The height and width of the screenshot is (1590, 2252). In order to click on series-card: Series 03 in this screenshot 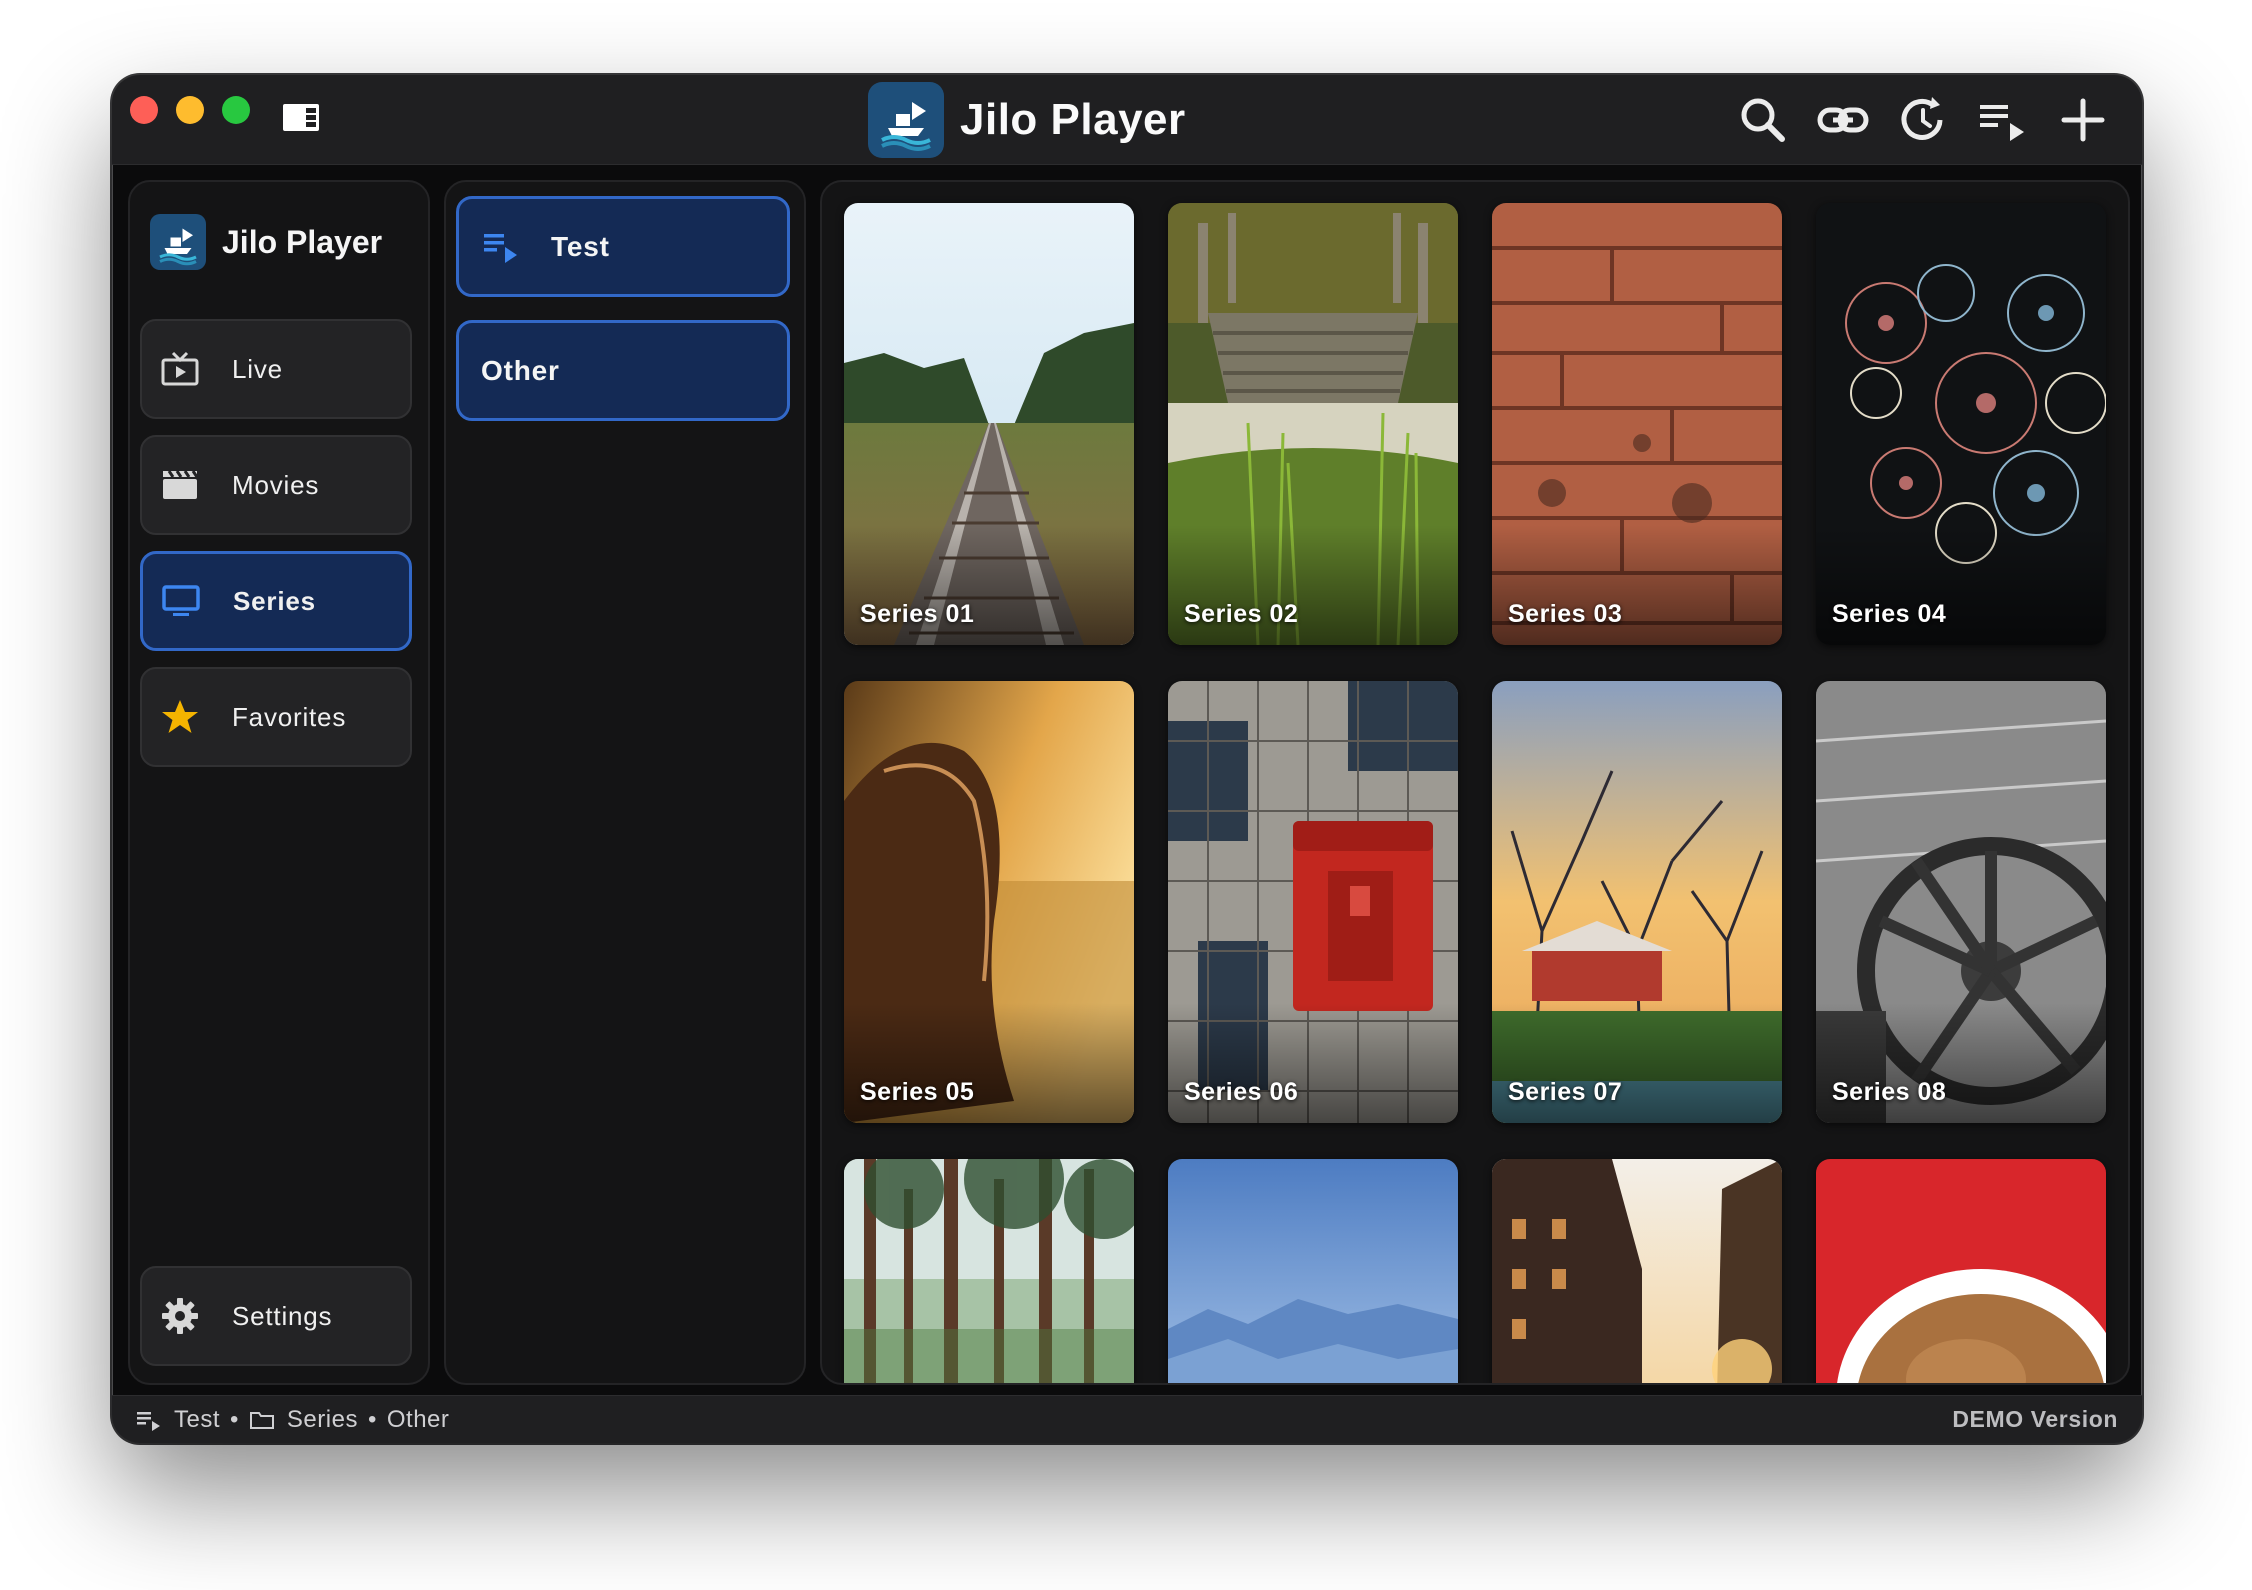, I will do `click(1637, 424)`.